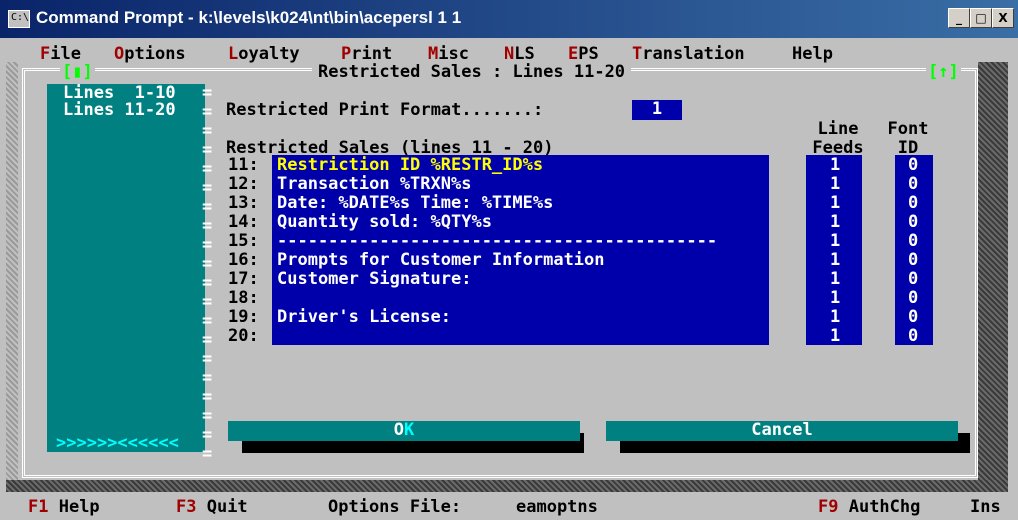 This screenshot has height=520, width=1018. Describe the element at coordinates (212, 507) in the screenshot. I see `f3-quit-shortcut: F3 Quit` at that location.